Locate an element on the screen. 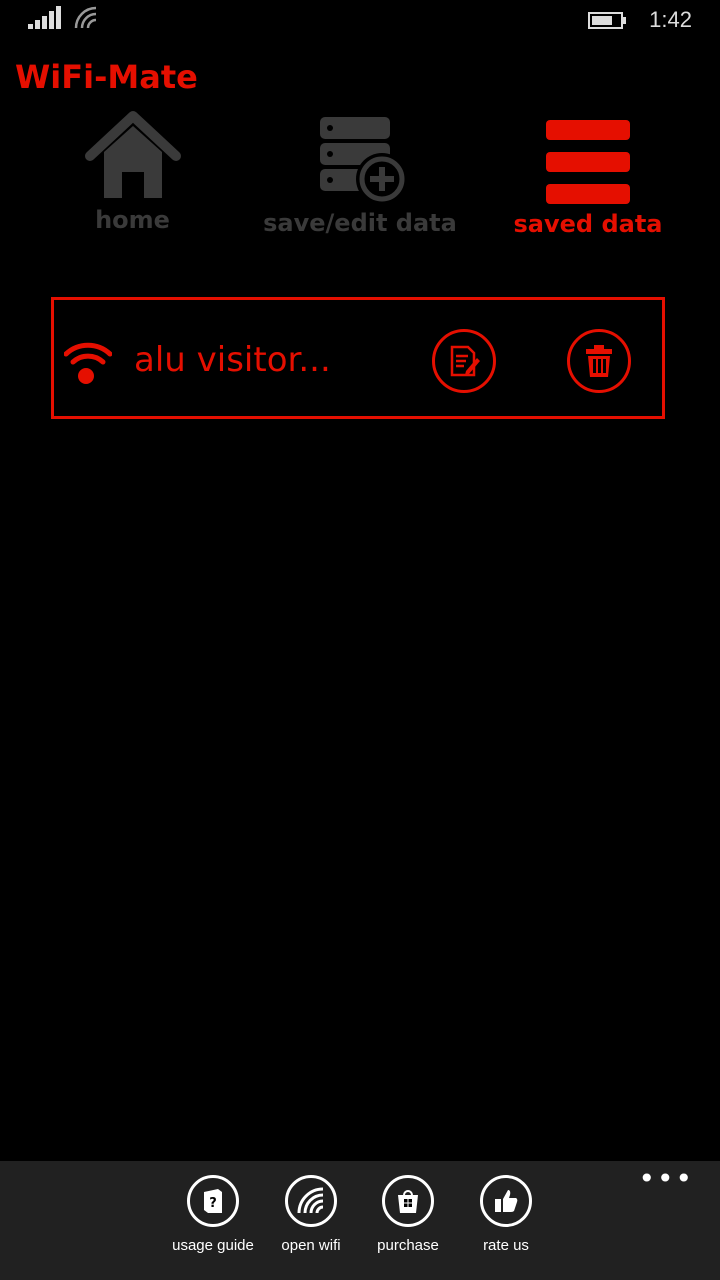 Image resolution: width=720 pixels, height=1280 pixels. nav-saved-data-label: saved data is located at coordinates (588, 224).